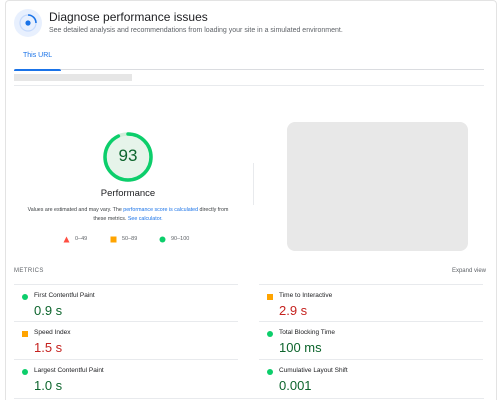  What do you see at coordinates (130, 239) in the screenshot?
I see `legend-range: 50–89` at bounding box center [130, 239].